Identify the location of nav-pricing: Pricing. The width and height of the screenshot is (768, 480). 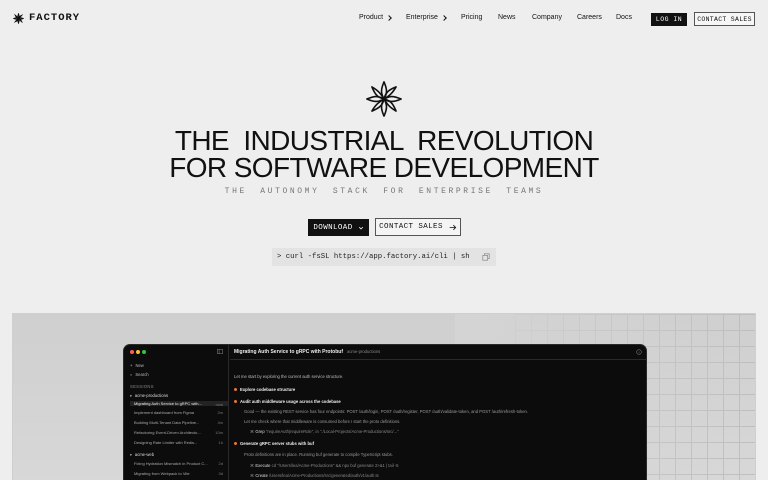
(471, 17).